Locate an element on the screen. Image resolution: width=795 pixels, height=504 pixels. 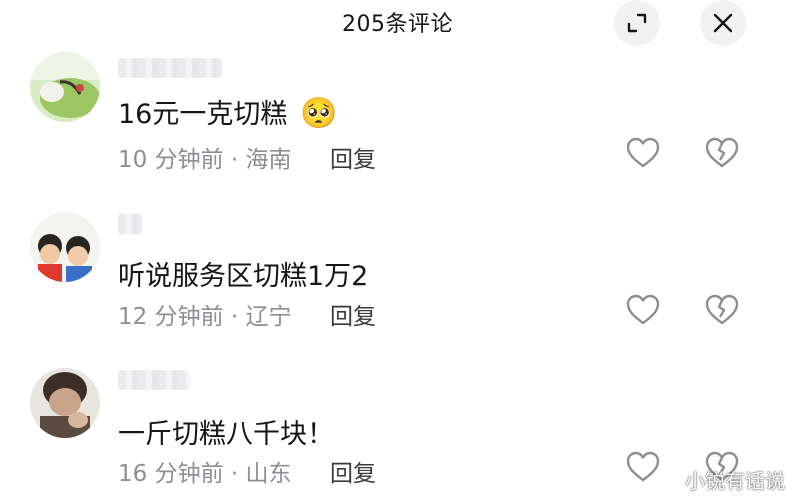
comment-location: 辽宁 is located at coordinates (268, 317).